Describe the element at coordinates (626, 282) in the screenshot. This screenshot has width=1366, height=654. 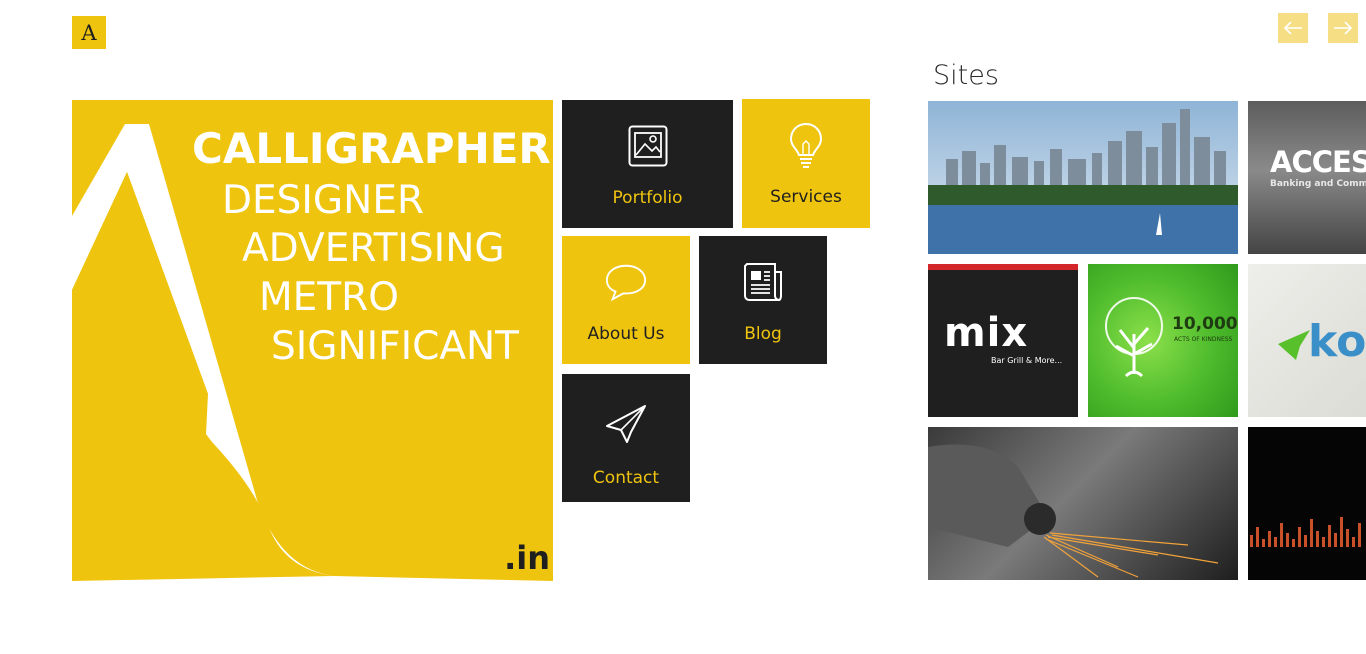
I see `speech-bubble-icon` at that location.